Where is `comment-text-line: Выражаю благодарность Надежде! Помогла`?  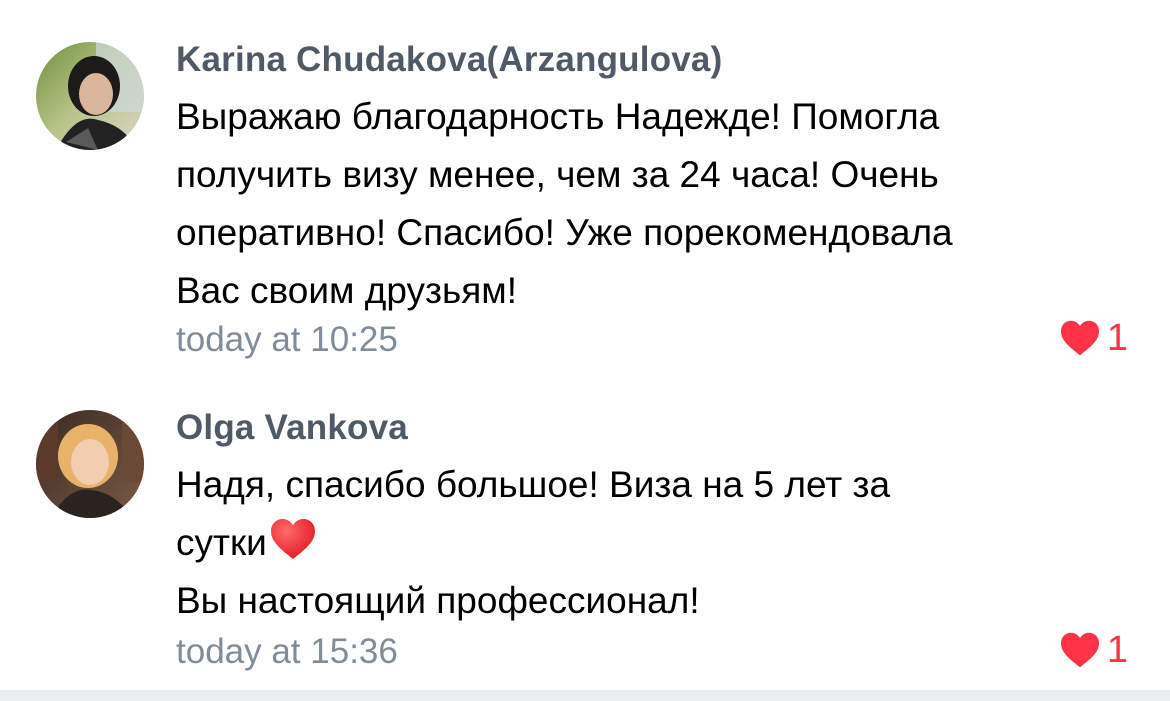 comment-text-line: Выражаю благодарность Надежде! Помогла is located at coordinates (558, 116).